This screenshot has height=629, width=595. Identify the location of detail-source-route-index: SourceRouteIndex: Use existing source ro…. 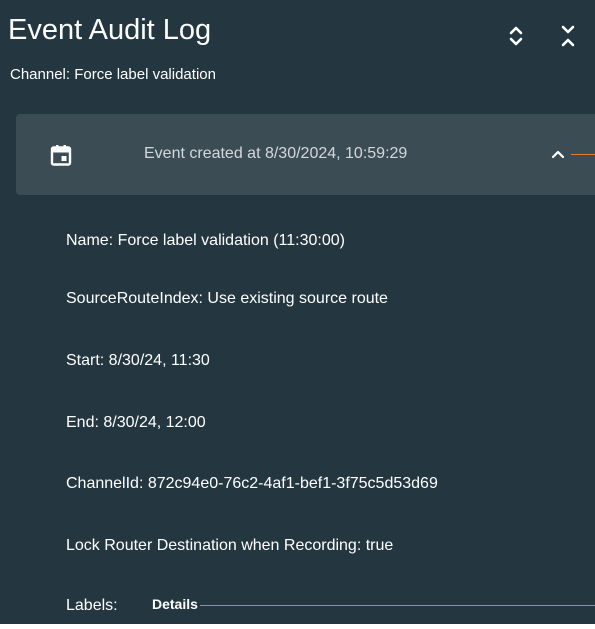
(227, 298).